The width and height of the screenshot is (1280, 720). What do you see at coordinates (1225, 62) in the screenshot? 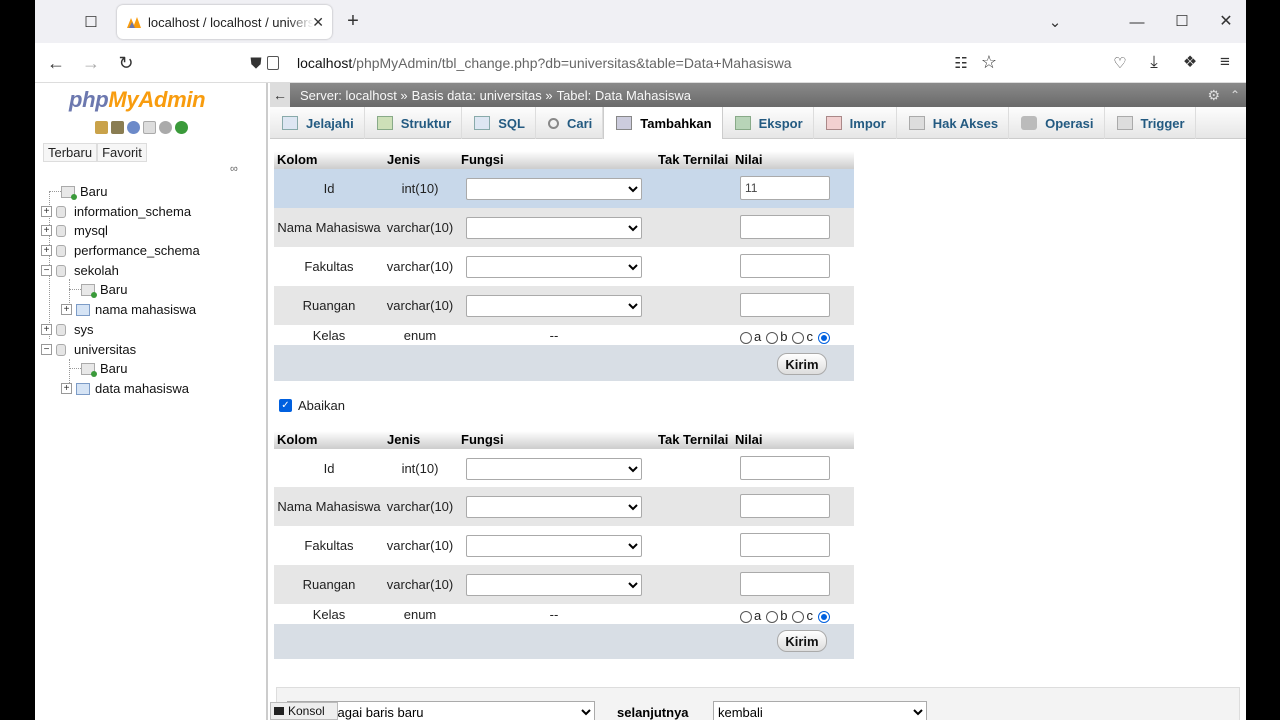
I see `menu-icon: ≡` at bounding box center [1225, 62].